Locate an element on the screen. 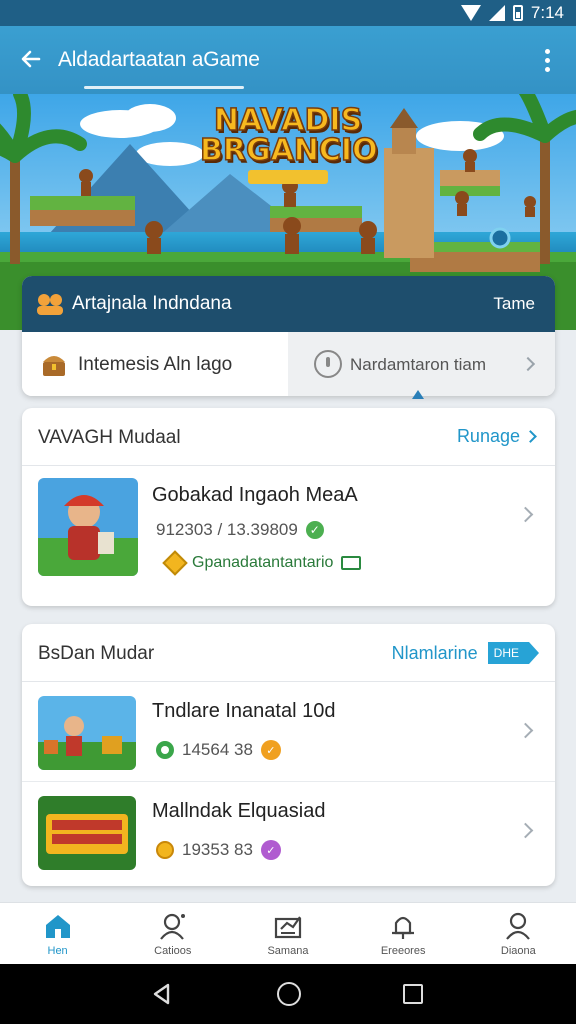 The image size is (576, 1024). item-stat: 912303 / 13.39809 ✓ is located at coordinates (240, 530).